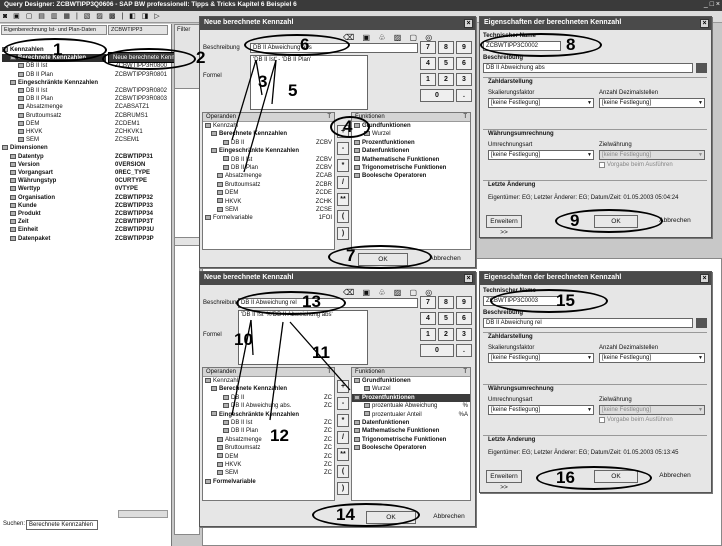 This screenshot has height=546, width=722. What do you see at coordinates (305, 44) in the screenshot?
I see `callout-6: 6` at bounding box center [305, 44].